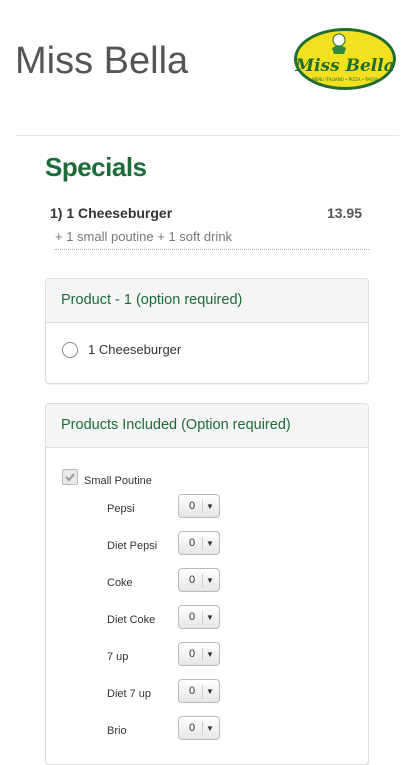 The width and height of the screenshot is (414, 765). What do you see at coordinates (237, 692) in the screenshot?
I see `drink-row-diet-7up: Diet 7 up 0 ▼` at bounding box center [237, 692].